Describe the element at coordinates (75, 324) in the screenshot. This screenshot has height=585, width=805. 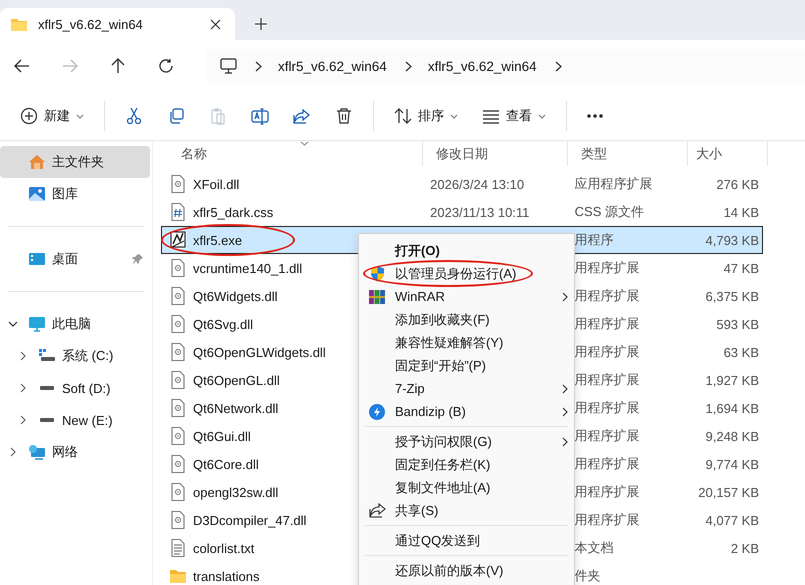
I see `sidebar-item: 此电脑` at that location.